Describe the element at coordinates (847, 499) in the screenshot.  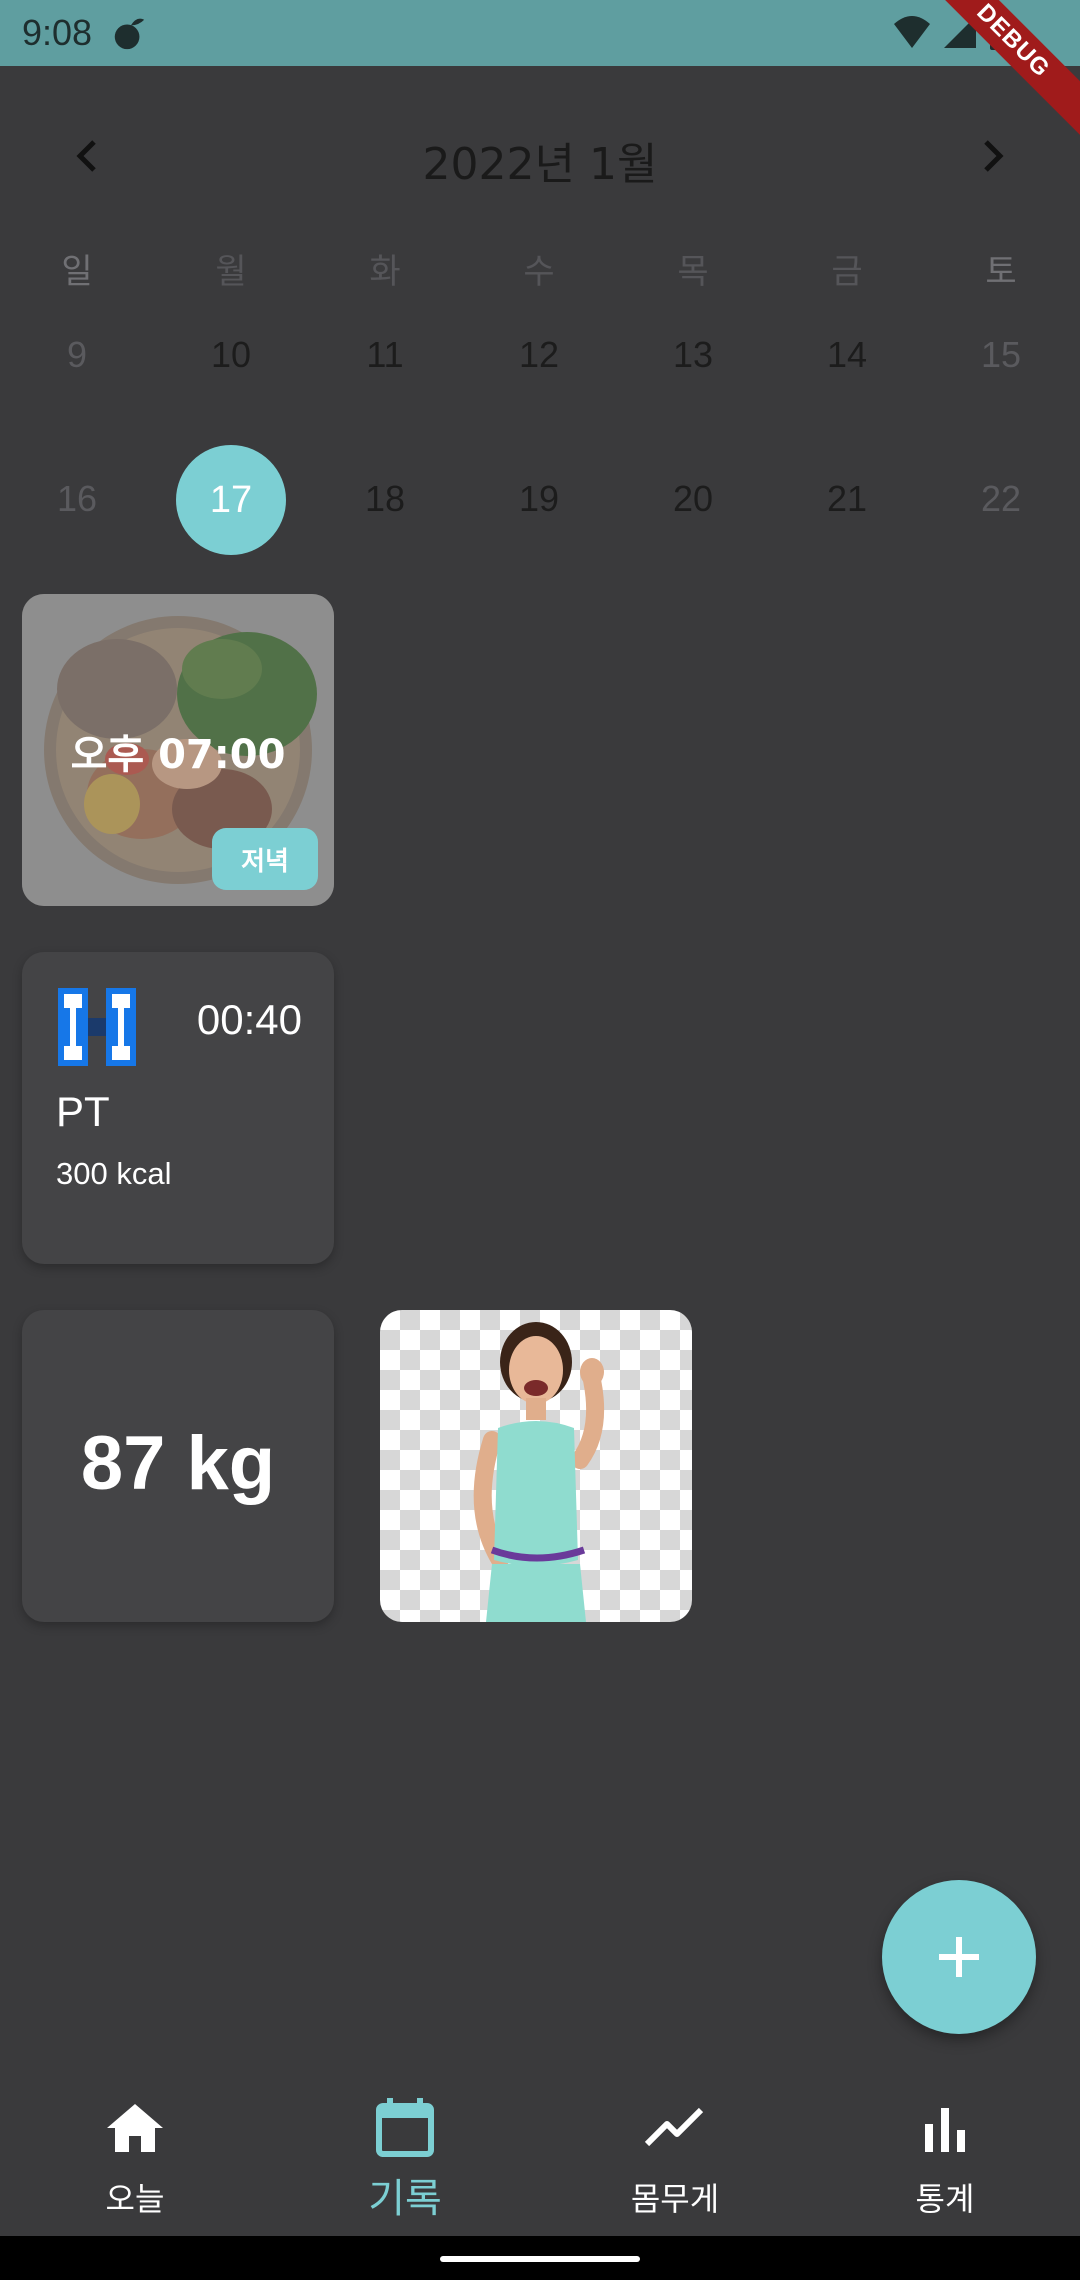
I see `calendar-day: 21` at that location.